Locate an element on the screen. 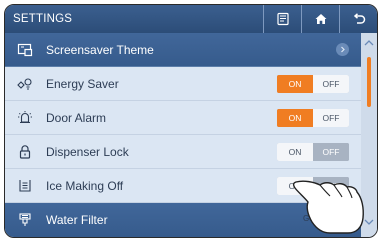 This screenshot has width=382, height=241. row-label: Screensaver Theme is located at coordinates (100, 49).